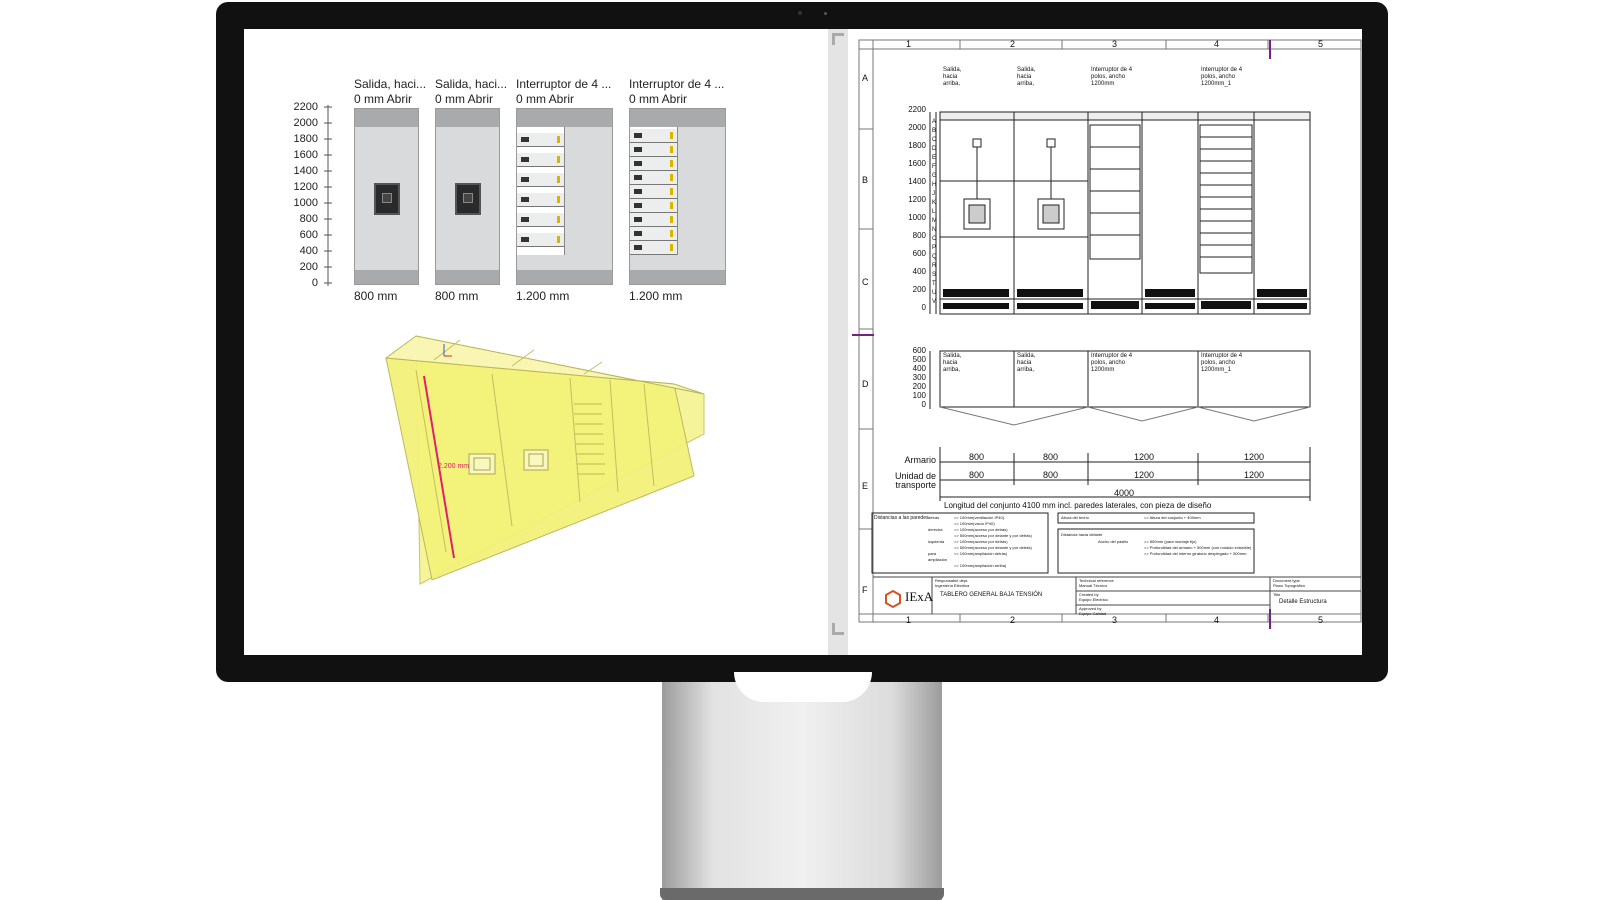 This screenshot has height=900, width=1600. I want to click on sensor-icon, so click(825, 13).